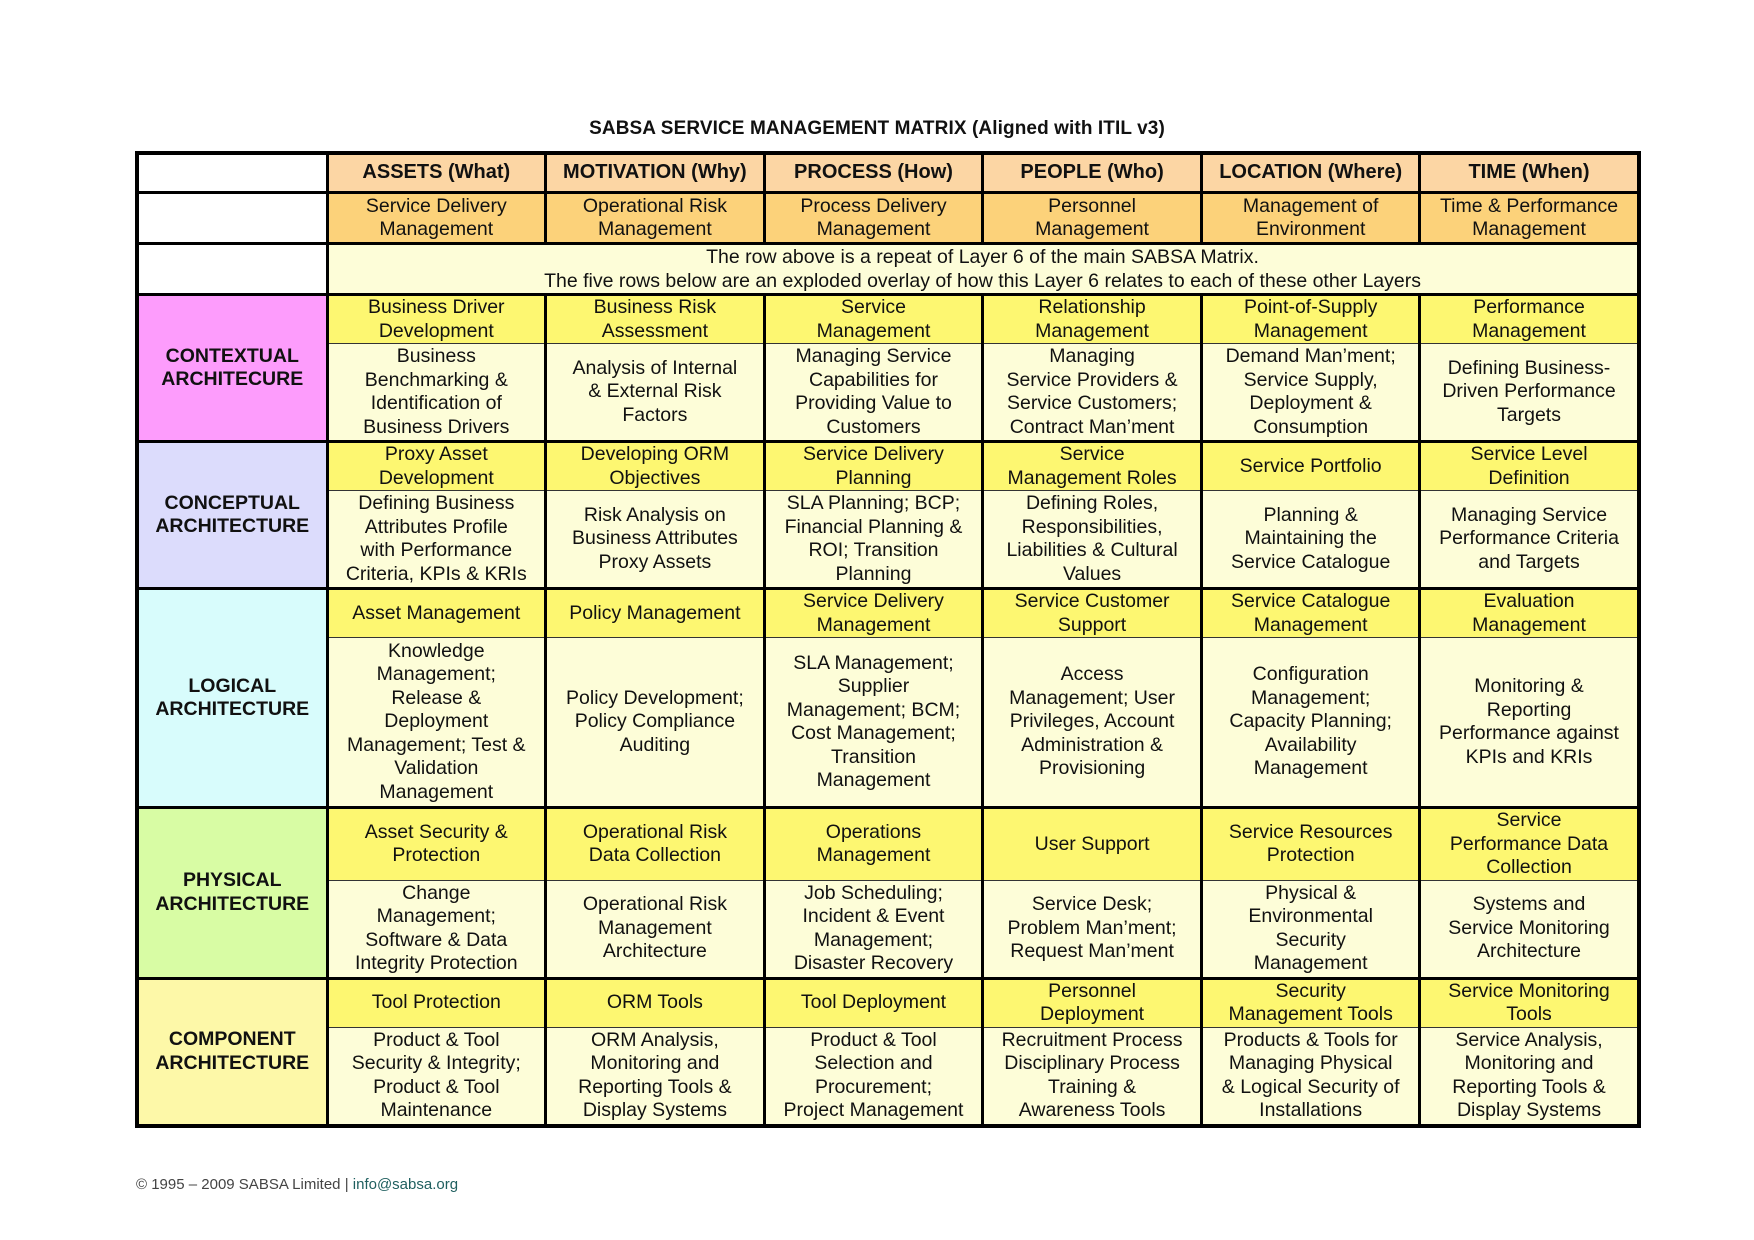 This screenshot has width=1754, height=1240. What do you see at coordinates (436, 892) in the screenshot?
I see `text-line: Change` at bounding box center [436, 892].